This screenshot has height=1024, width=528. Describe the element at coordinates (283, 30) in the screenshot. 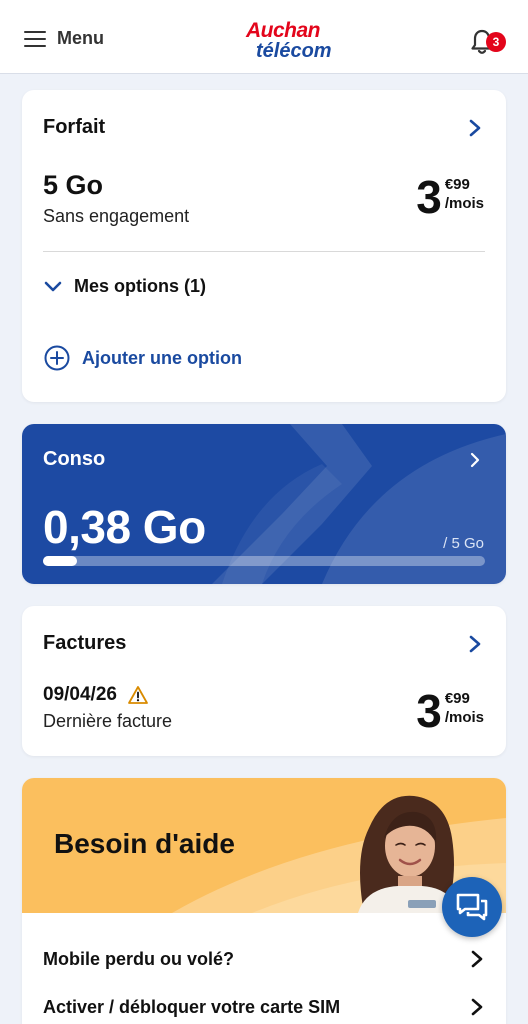

I see `logo-text-top: Auchan` at that location.